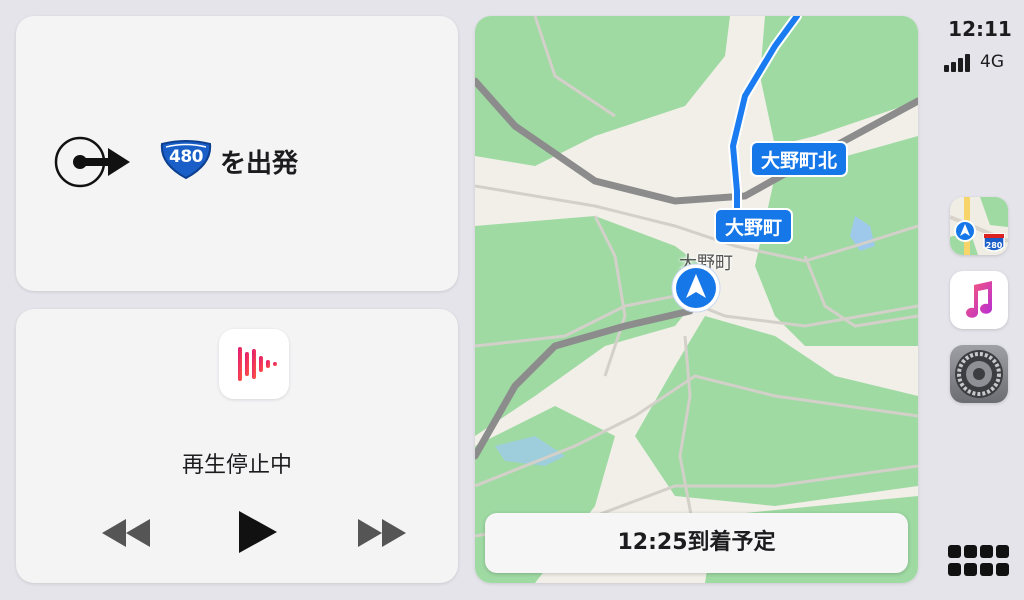 The height and width of the screenshot is (600, 1024). I want to click on map-label-oonomachi: 大野町, so click(754, 226).